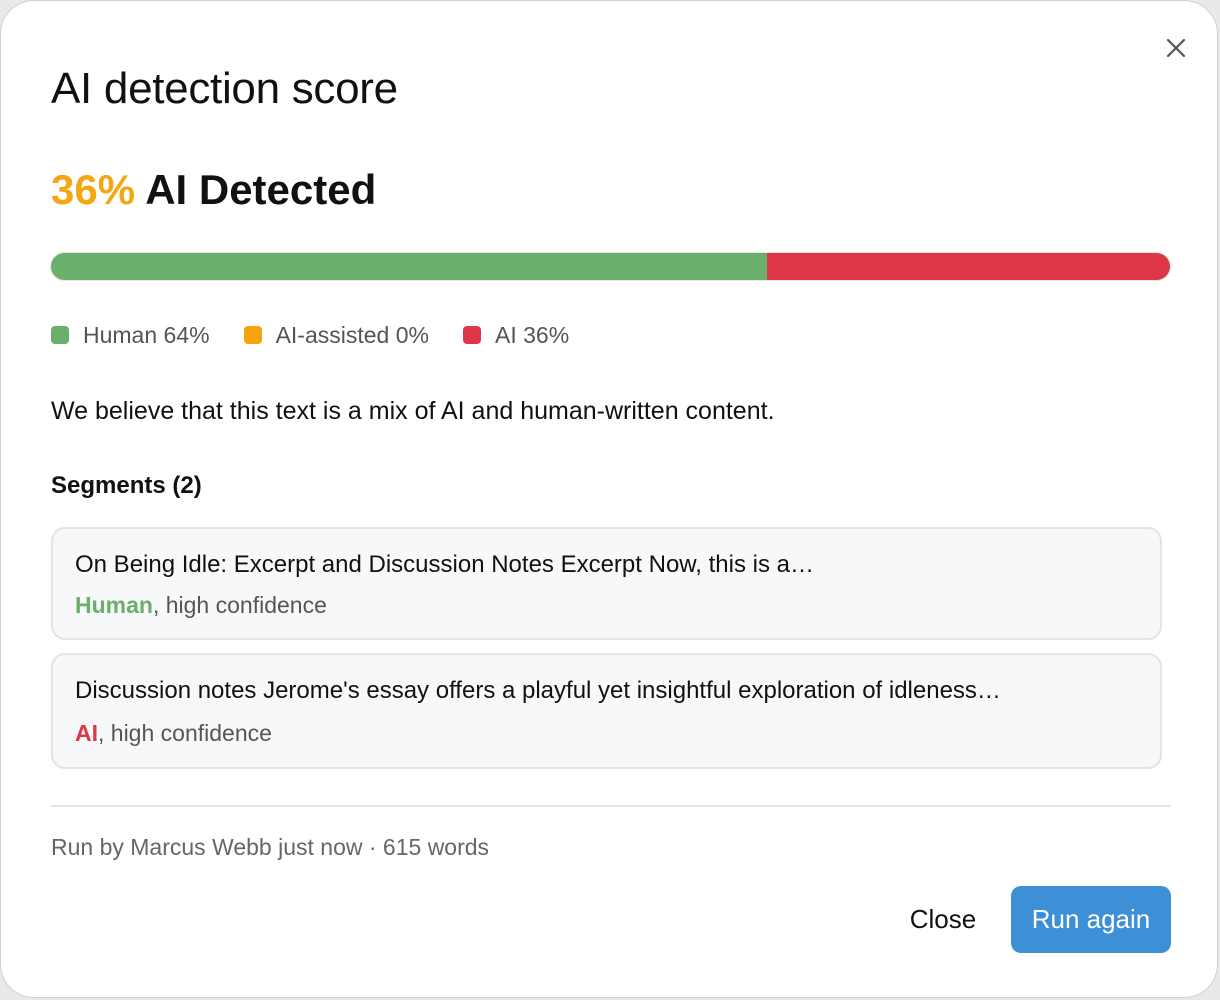 The height and width of the screenshot is (1000, 1220). I want to click on segment-tag-human: Human, so click(114, 605).